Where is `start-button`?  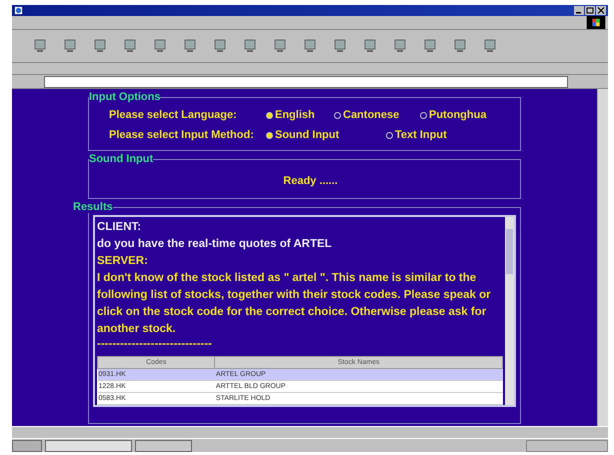
start-button is located at coordinates (27, 446).